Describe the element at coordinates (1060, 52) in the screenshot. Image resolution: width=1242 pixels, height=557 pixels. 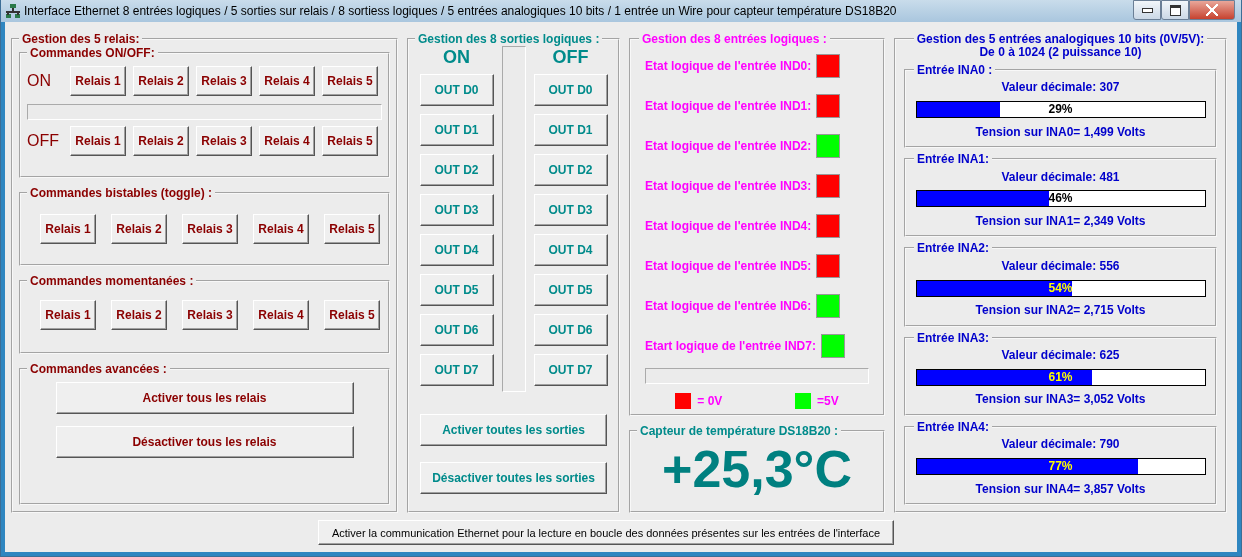
I see `group-subtitle: De 0 à 1024 (2 puissance 10)` at that location.